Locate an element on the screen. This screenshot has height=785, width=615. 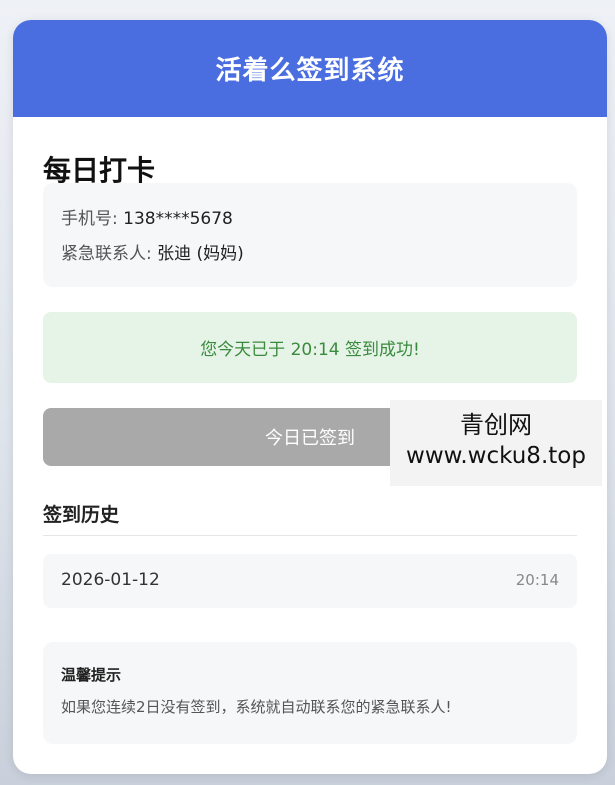
history-date: 2026-01-12 is located at coordinates (110, 580).